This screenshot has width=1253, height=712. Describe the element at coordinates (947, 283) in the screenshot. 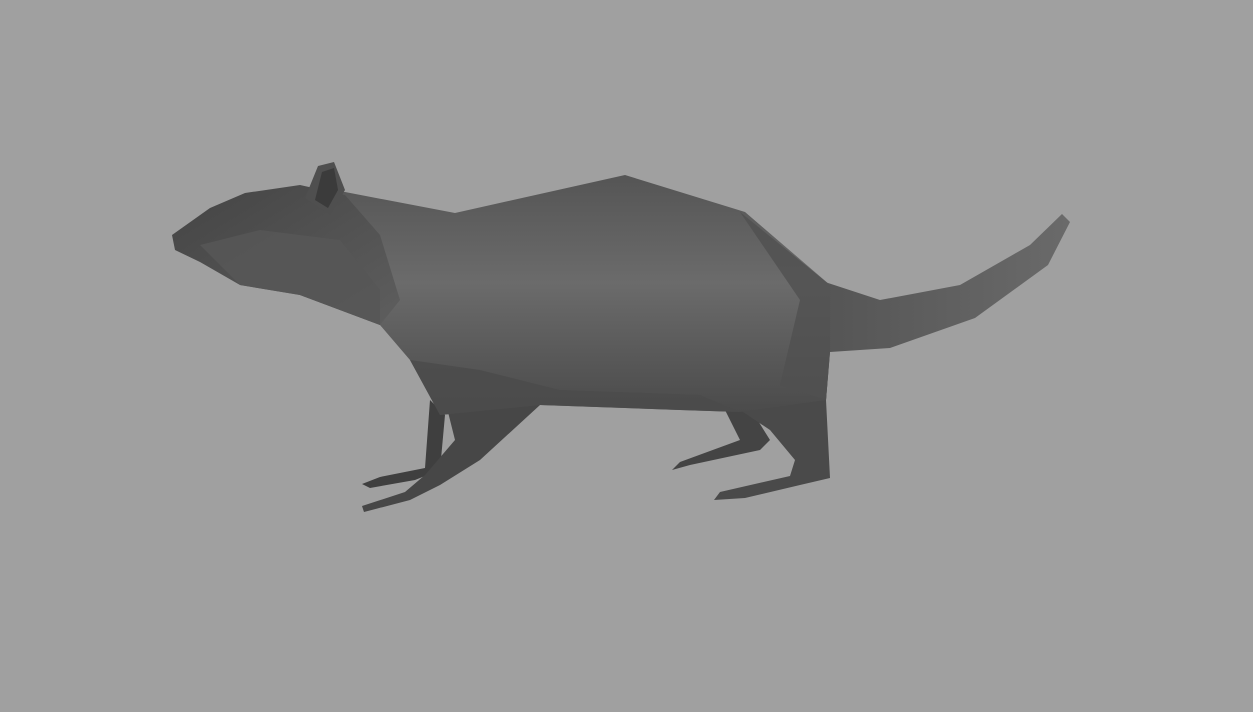

I see `rat-tail` at that location.